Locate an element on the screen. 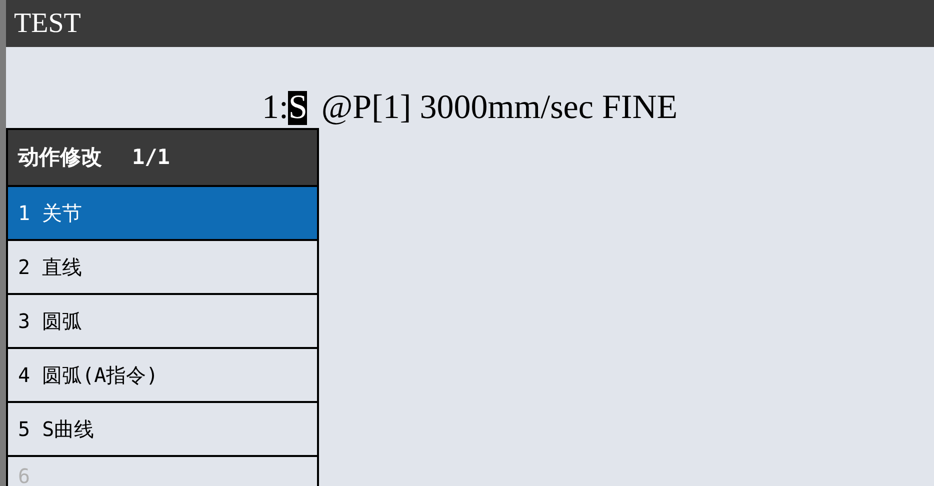  window-title: TEST is located at coordinates (47, 23).